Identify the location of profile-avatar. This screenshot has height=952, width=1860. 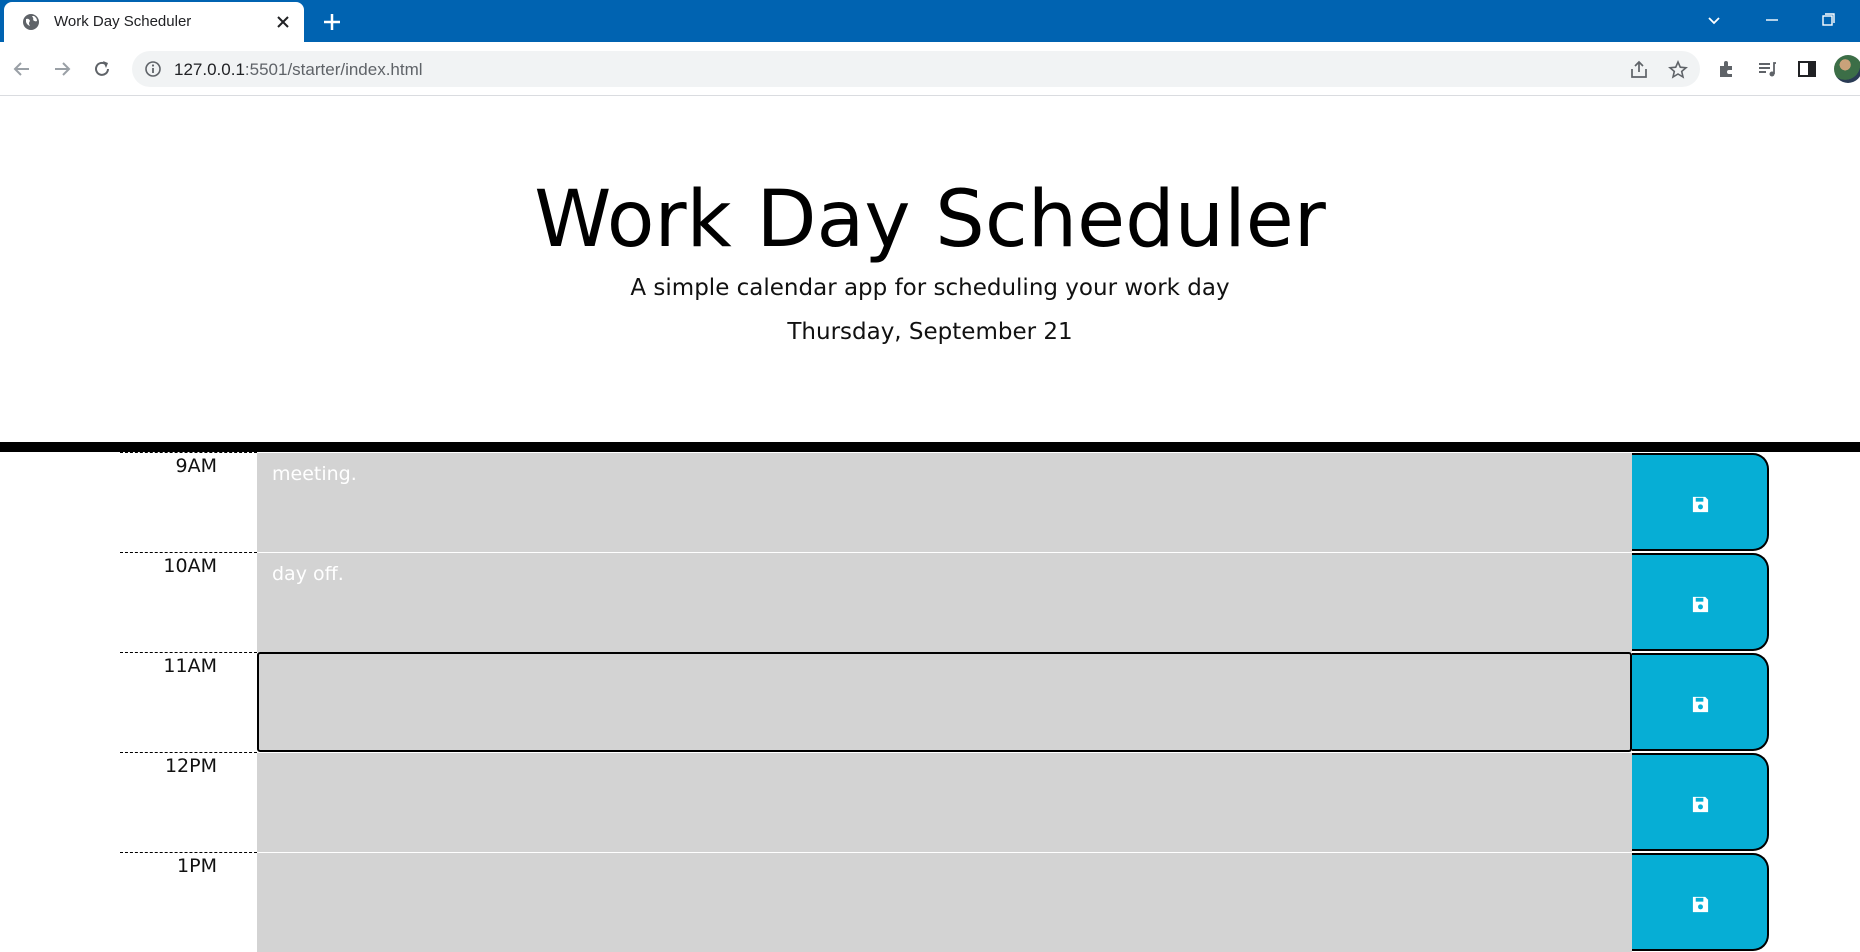
(1847, 69).